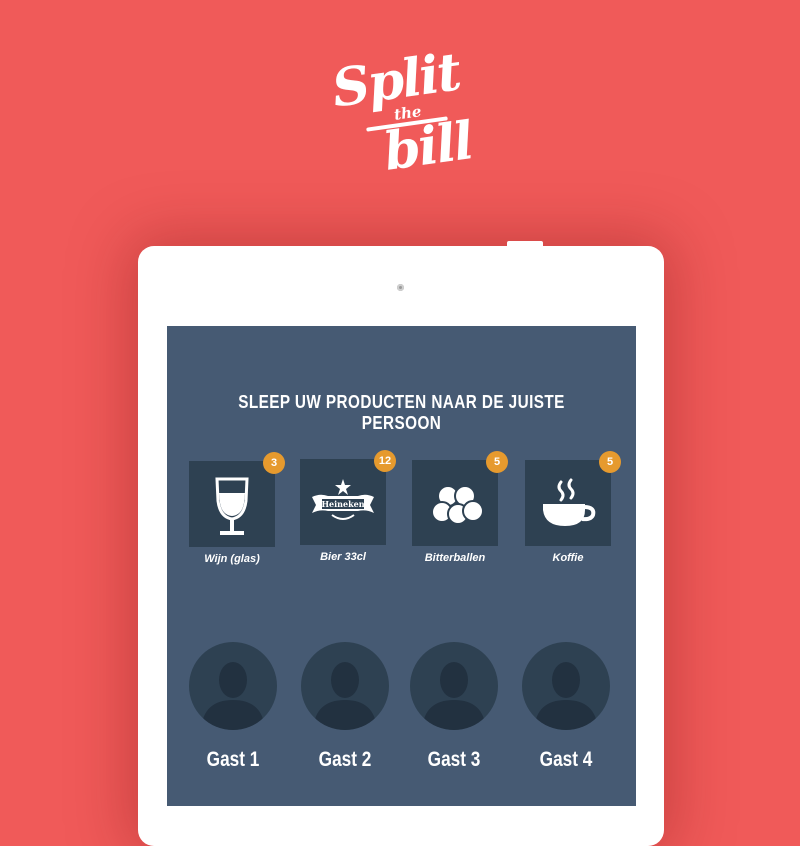  I want to click on guest-drop-target-4: Gast 4, so click(566, 707).